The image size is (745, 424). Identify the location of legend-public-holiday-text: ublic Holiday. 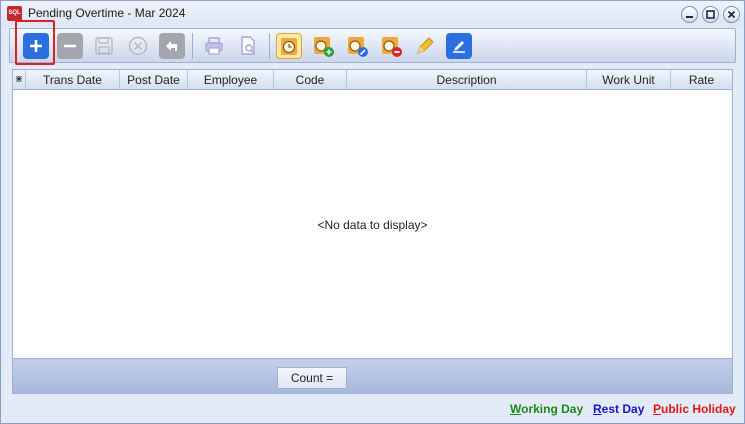
(698, 409).